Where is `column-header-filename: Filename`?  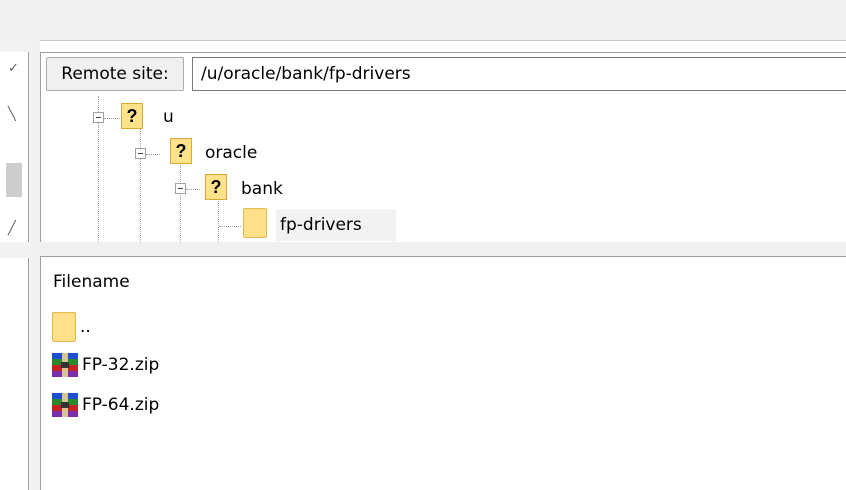 column-header-filename: Filename is located at coordinates (91, 282).